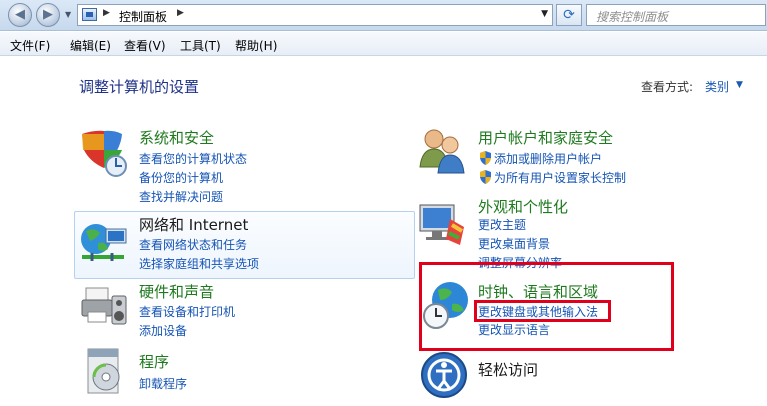 The width and height of the screenshot is (767, 406). I want to click on programs-icon, so click(104, 372).